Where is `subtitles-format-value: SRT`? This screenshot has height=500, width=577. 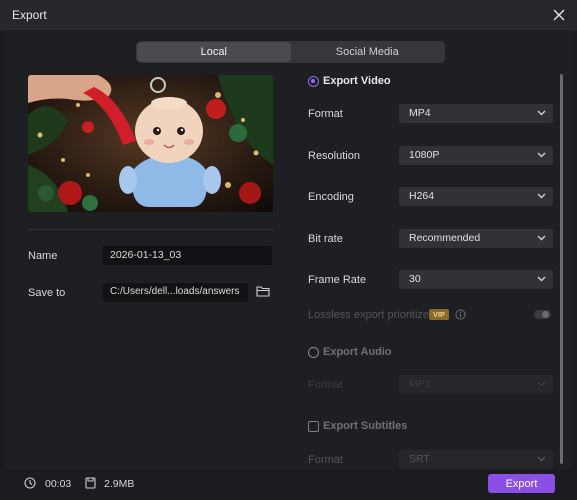 subtitles-format-value: SRT is located at coordinates (419, 459).